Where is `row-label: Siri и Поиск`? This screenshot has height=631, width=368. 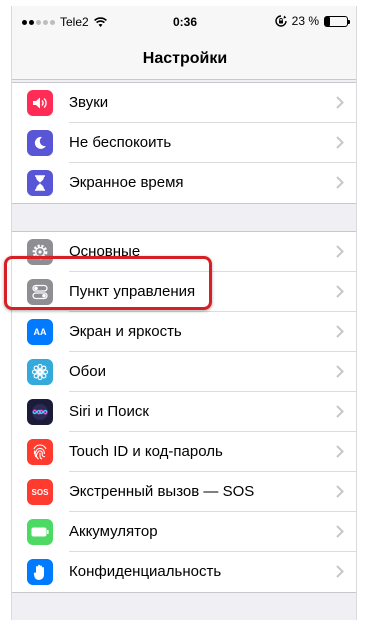
row-label: Siri и Поиск is located at coordinates (109, 411).